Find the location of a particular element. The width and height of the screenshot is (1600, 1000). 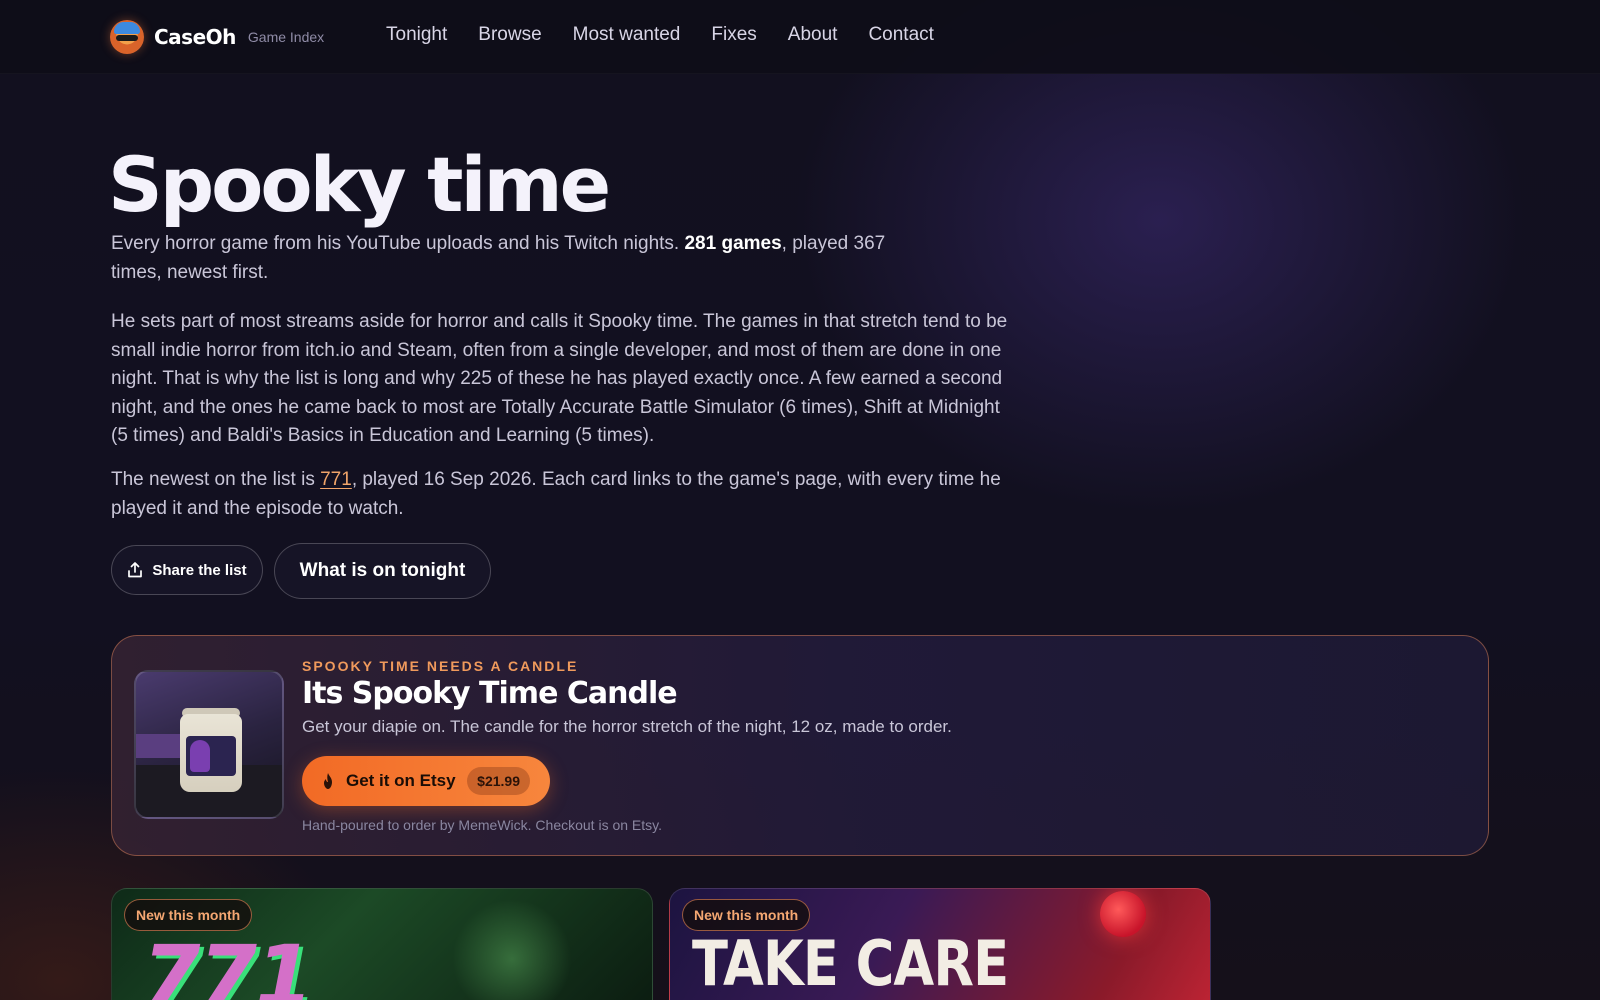

flame-icon is located at coordinates (328, 781).